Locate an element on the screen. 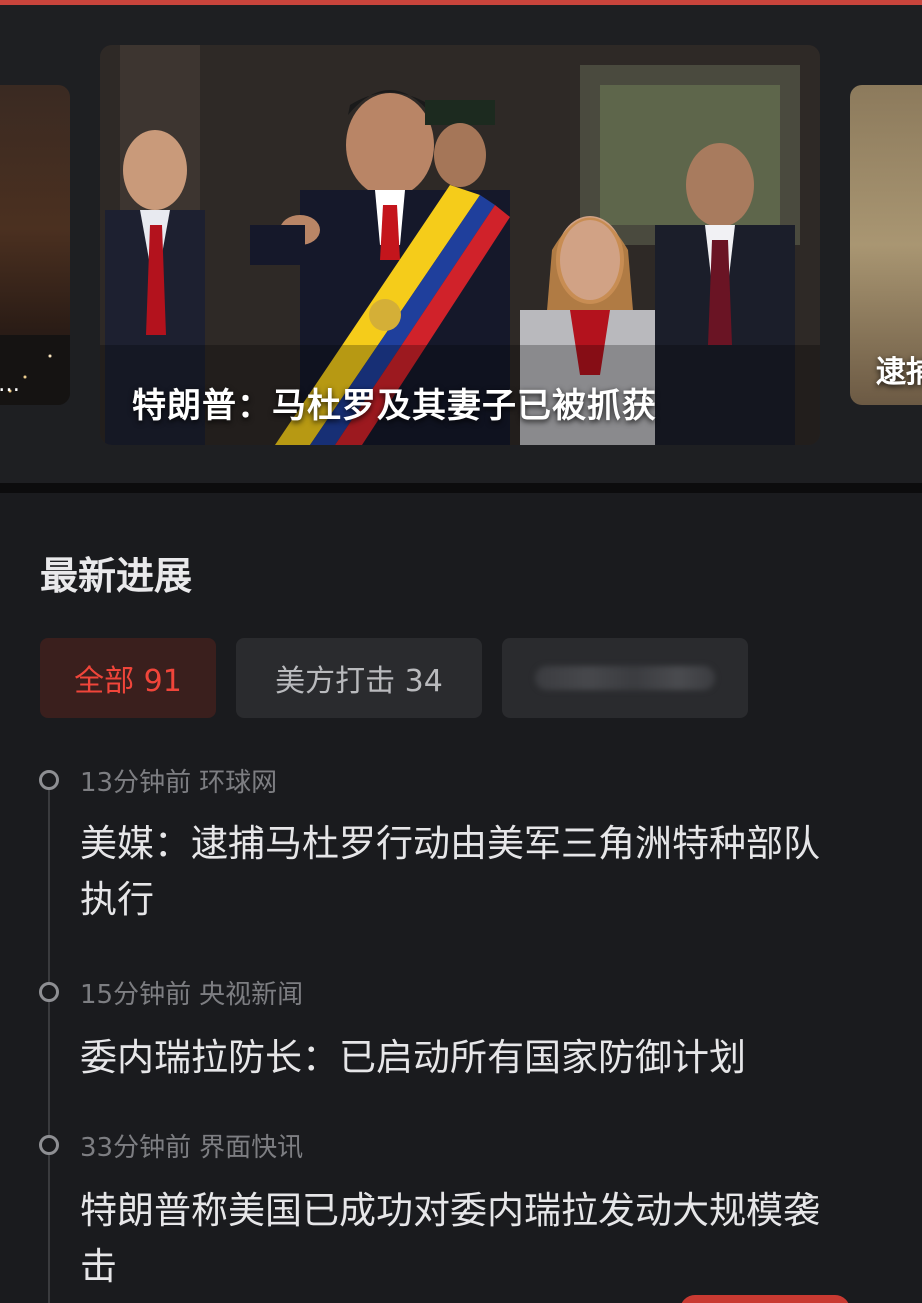  timeline-source: 环球网 is located at coordinates (238, 783).